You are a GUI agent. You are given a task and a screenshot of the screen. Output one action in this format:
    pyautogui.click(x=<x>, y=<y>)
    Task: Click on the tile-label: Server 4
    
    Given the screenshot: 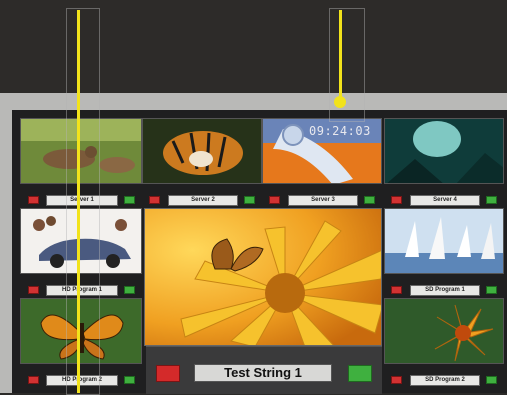 What is the action you would take?
    pyautogui.click(x=445, y=200)
    